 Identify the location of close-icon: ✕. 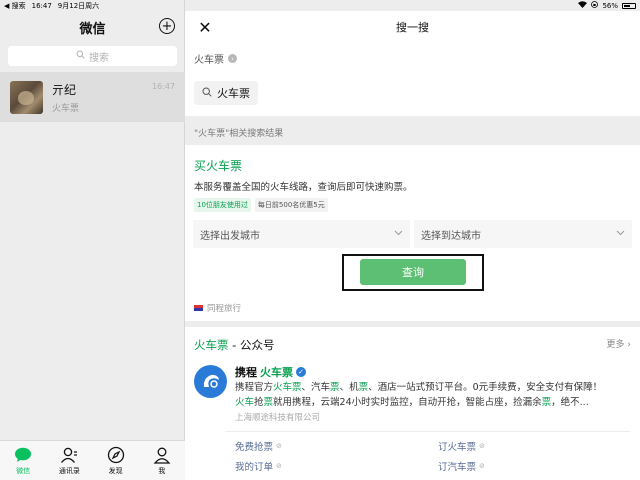
(205, 27).